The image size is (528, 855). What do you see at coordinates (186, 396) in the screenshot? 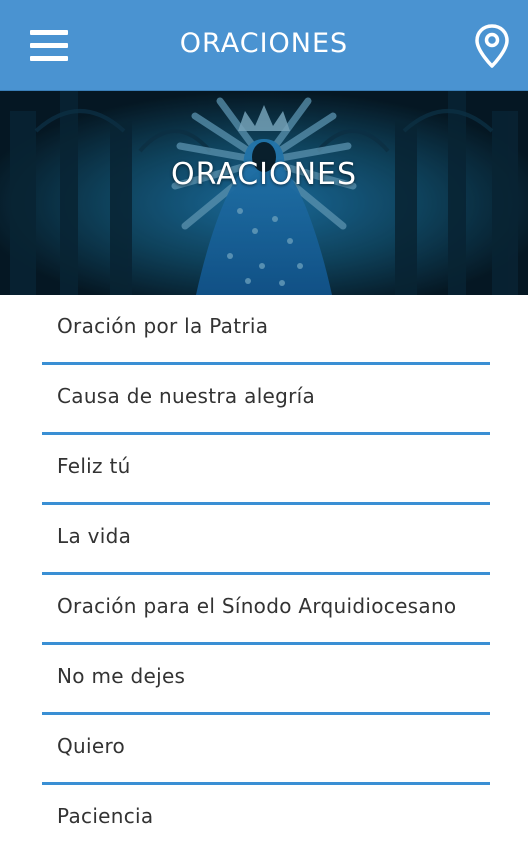
I see `list-item-label: Causa de nuestra alegría` at bounding box center [186, 396].